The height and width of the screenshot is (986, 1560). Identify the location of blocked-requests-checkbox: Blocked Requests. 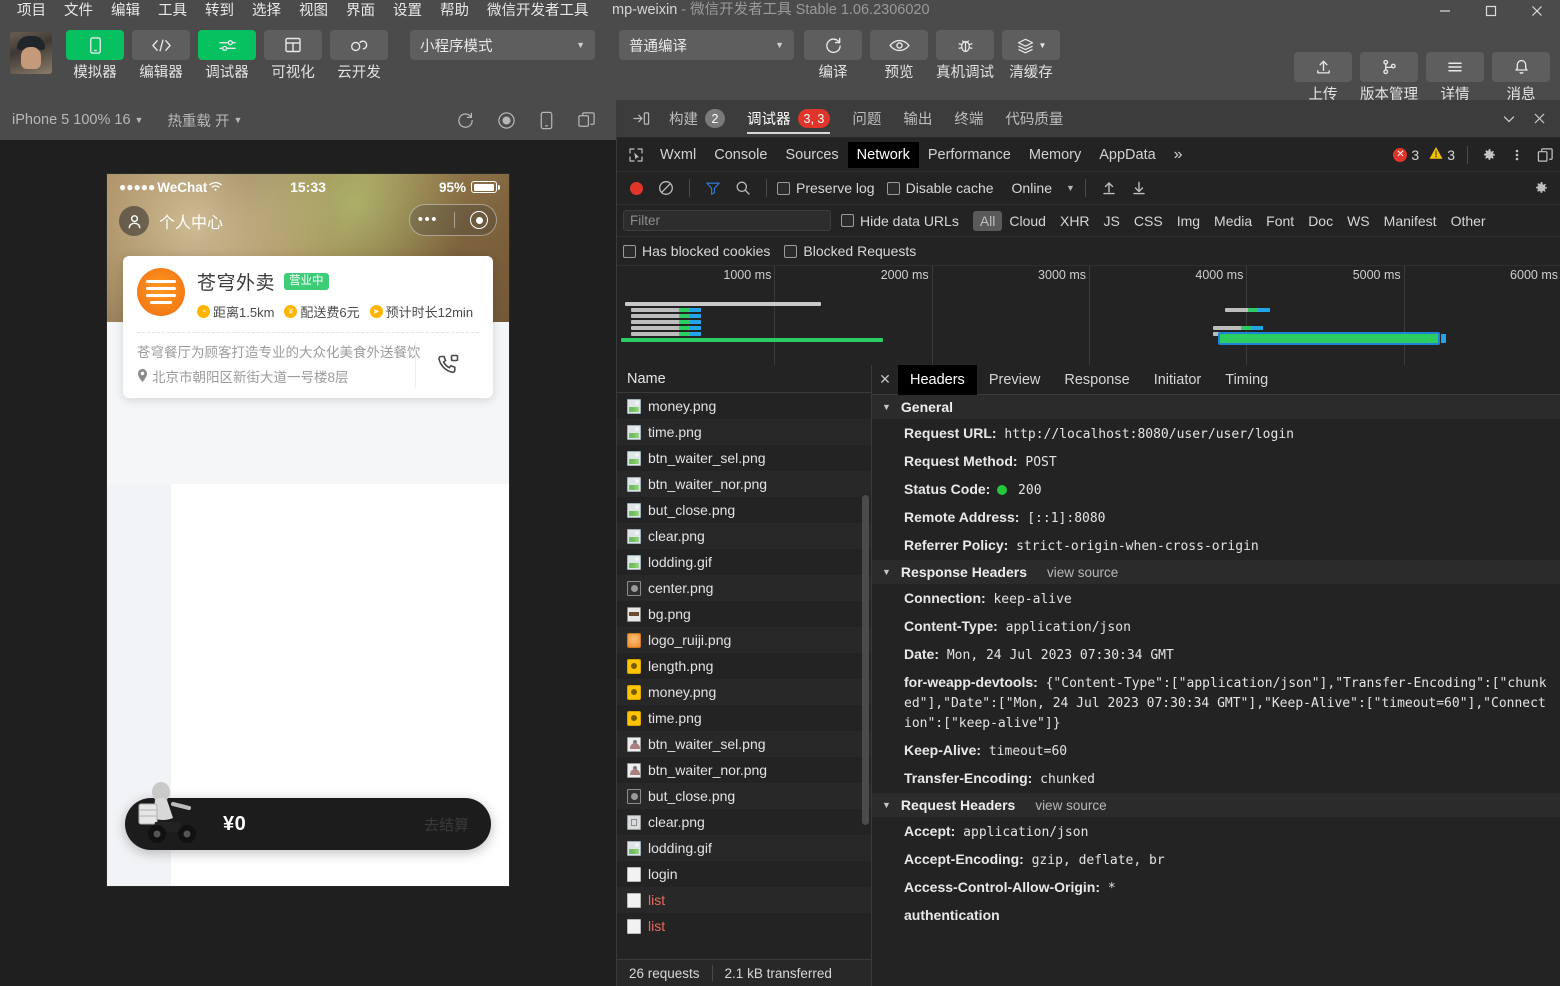
(850, 251).